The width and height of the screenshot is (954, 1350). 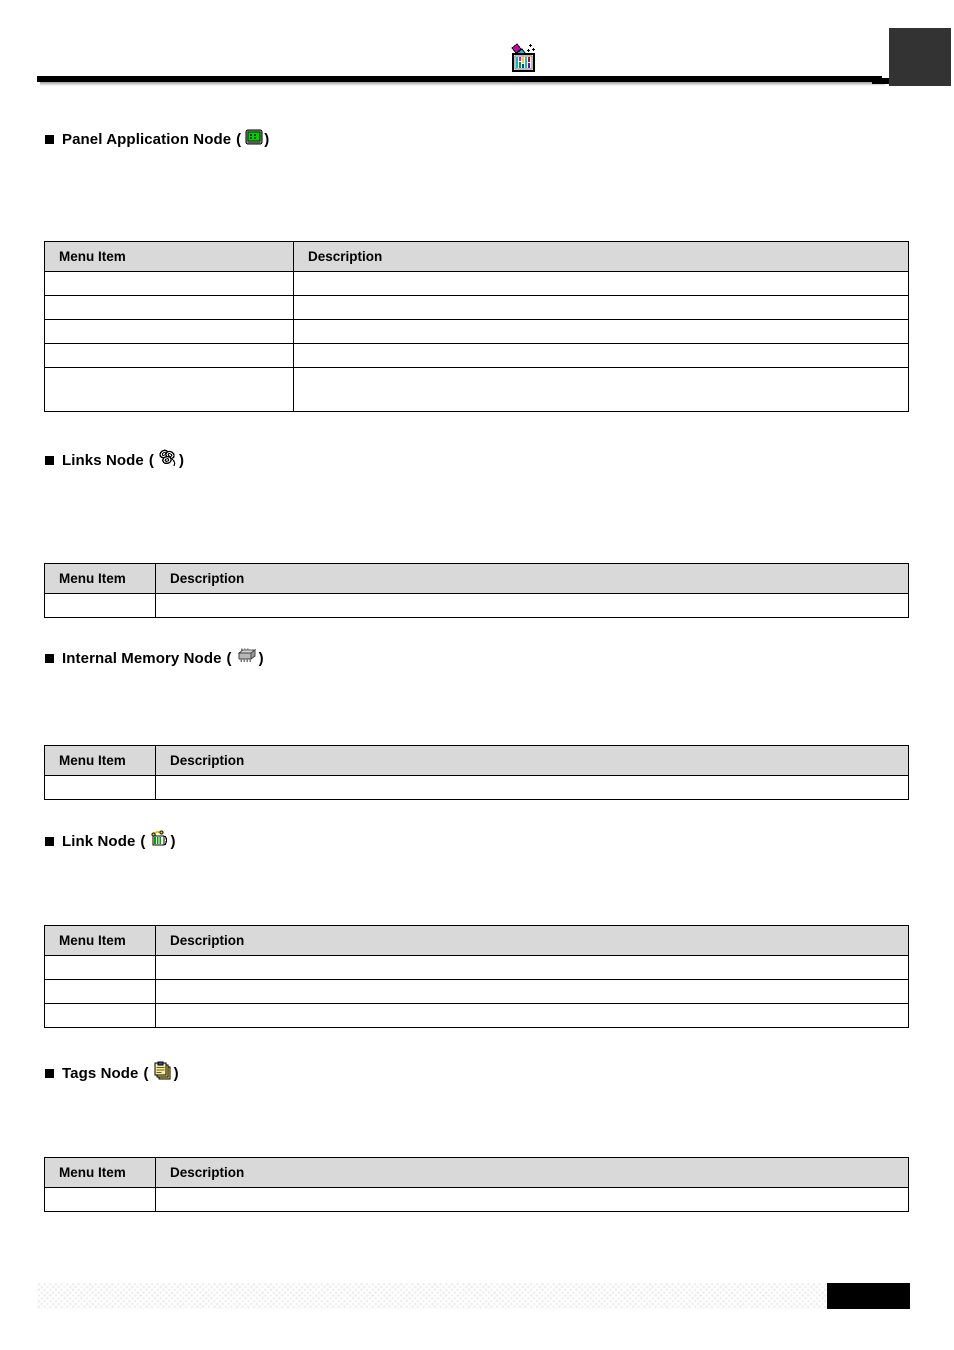 What do you see at coordinates (523, 58) in the screenshot?
I see `design-palette-icon` at bounding box center [523, 58].